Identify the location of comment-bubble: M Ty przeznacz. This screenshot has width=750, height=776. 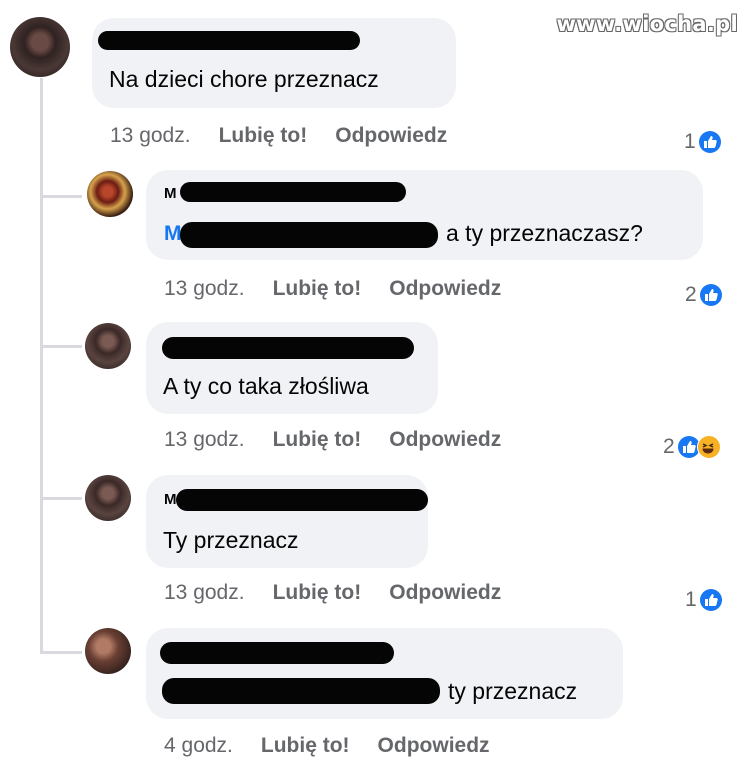
(287, 521).